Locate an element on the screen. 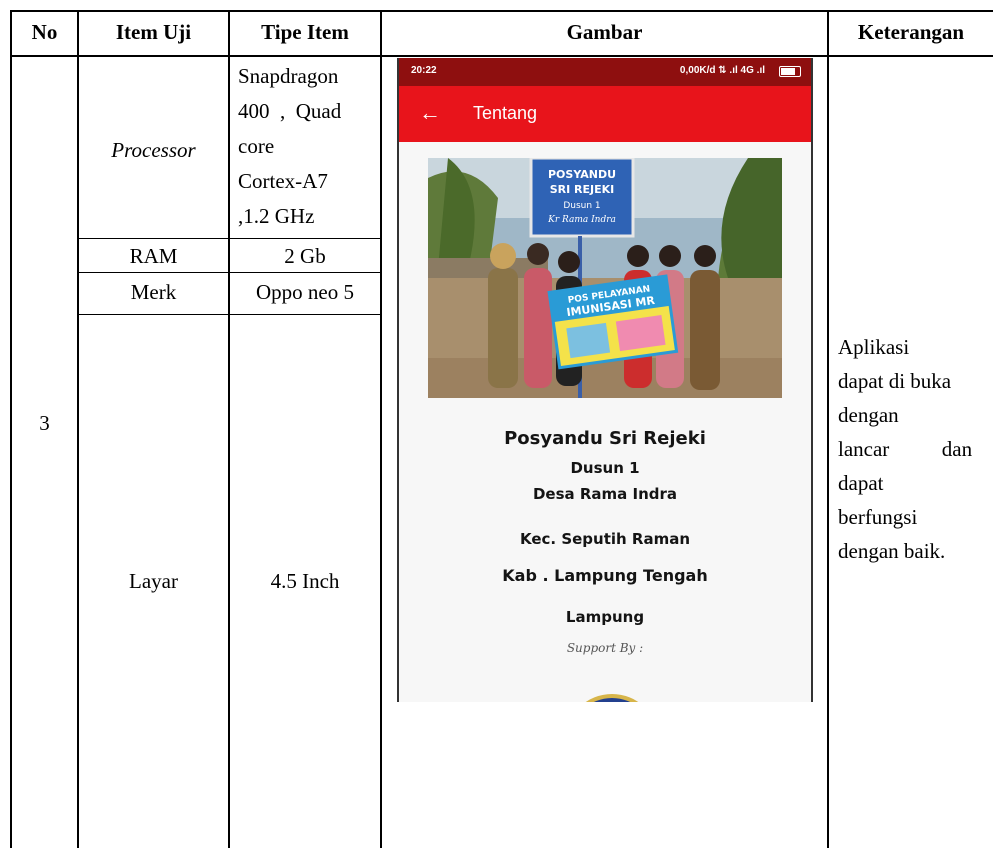 This screenshot has width=993, height=848. sign-line-4: Kr Rama Indra is located at coordinates (581, 220).